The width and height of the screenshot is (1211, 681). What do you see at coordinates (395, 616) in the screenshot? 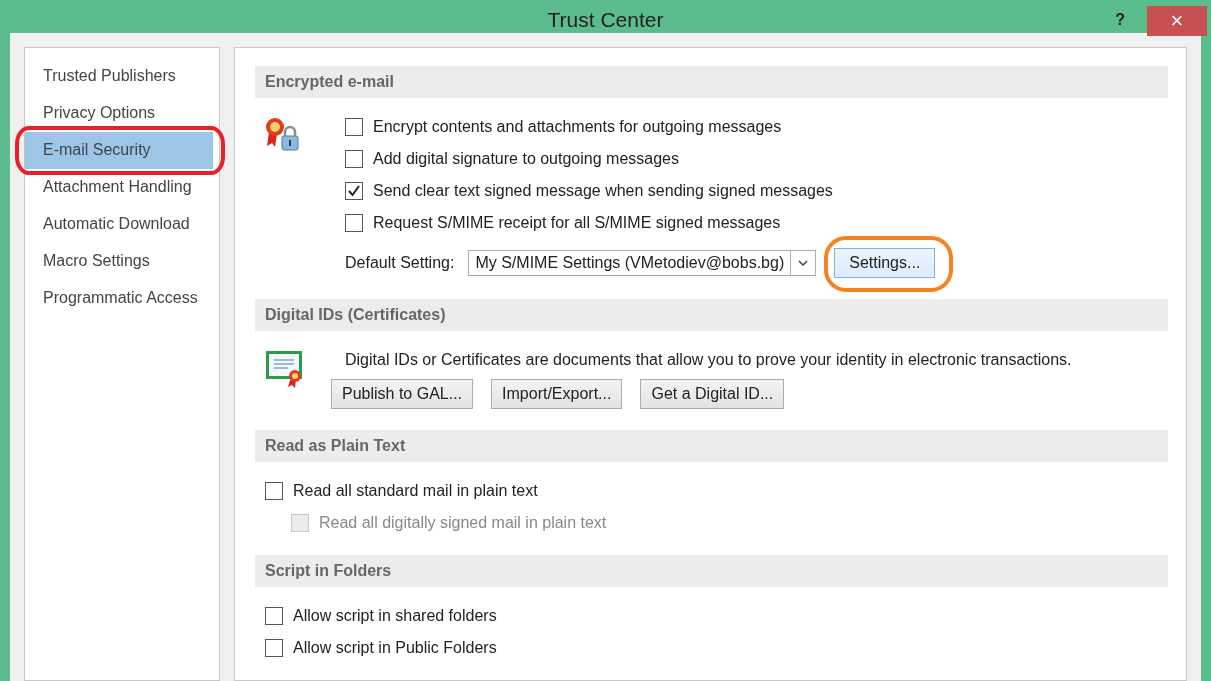
I see `option-label: Allow script in shared folders` at bounding box center [395, 616].